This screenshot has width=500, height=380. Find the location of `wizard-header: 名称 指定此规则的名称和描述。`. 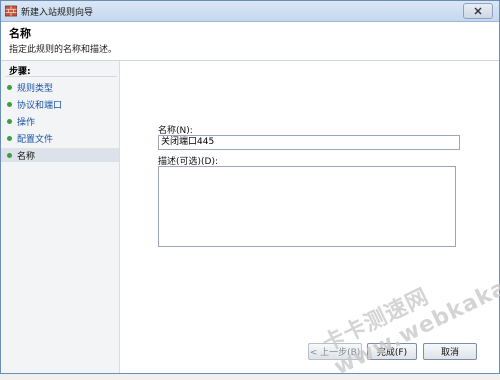

wizard-header: 名称 指定此规则的名称和描述。 is located at coordinates (250, 41).